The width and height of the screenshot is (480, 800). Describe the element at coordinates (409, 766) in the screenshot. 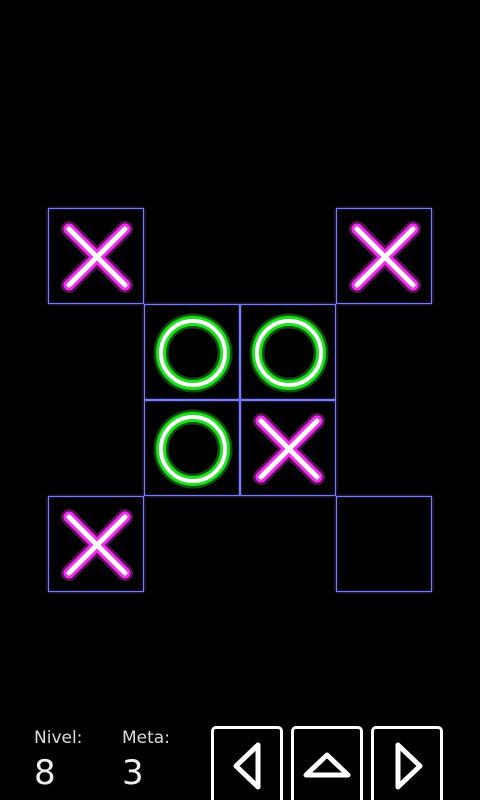

I see `triangle-right-icon` at that location.